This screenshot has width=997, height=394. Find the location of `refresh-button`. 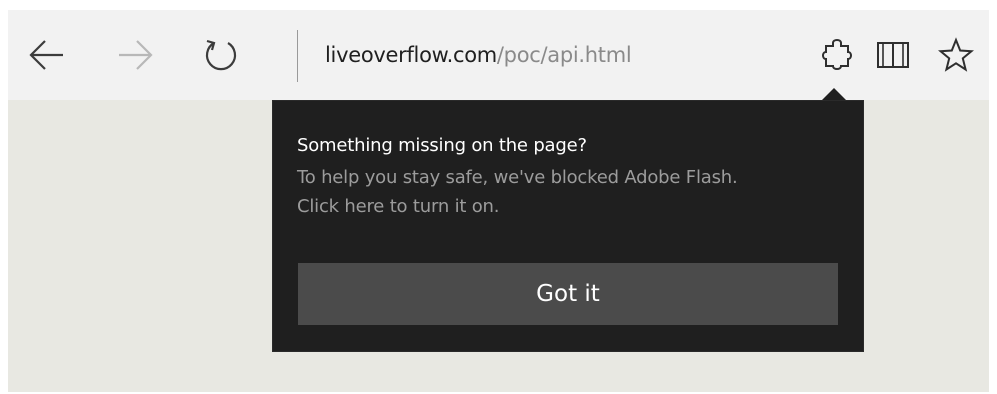

refresh-button is located at coordinates (221, 55).